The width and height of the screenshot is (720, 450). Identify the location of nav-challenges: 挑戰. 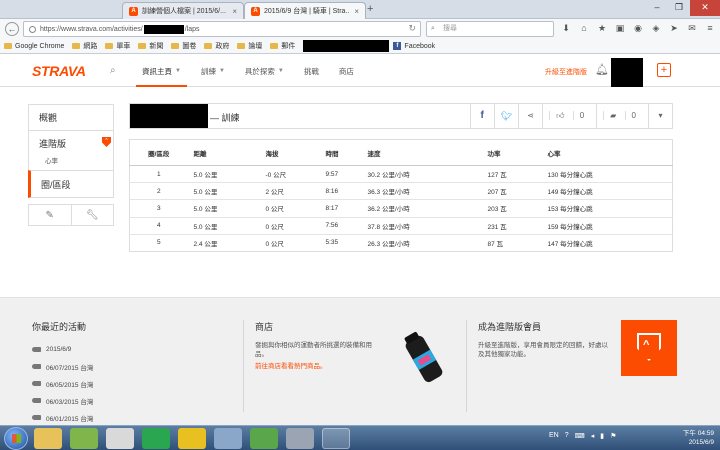
(311, 71).